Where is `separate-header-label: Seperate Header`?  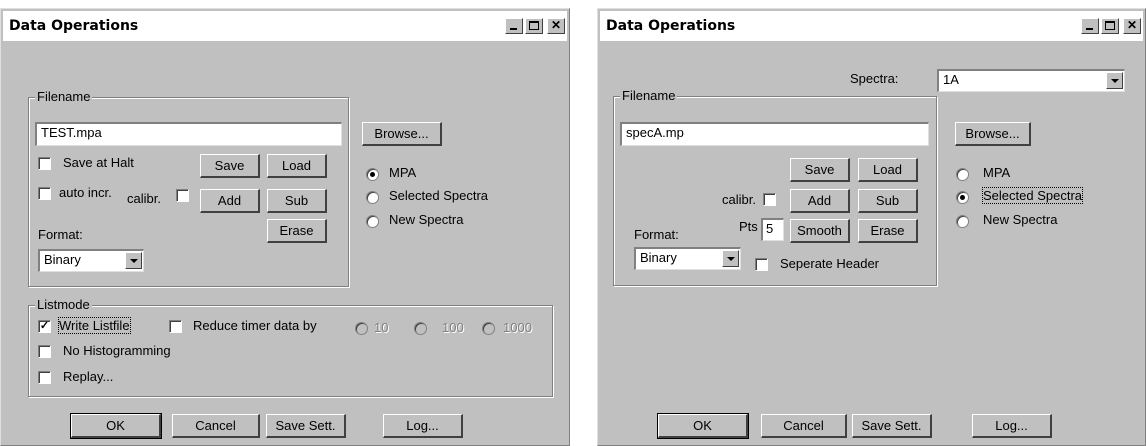
separate-header-label: Seperate Header is located at coordinates (830, 263).